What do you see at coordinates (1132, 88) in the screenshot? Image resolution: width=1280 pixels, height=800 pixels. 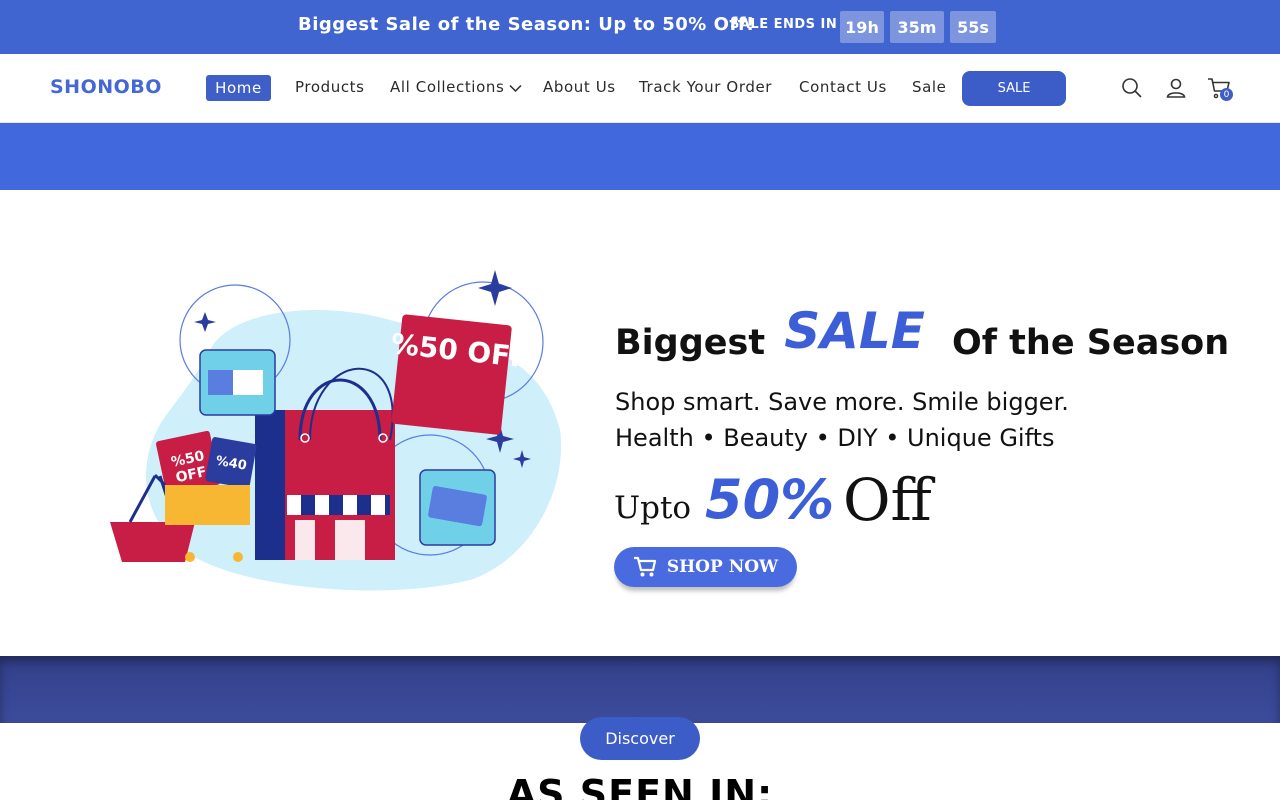 I see `search-icon` at bounding box center [1132, 88].